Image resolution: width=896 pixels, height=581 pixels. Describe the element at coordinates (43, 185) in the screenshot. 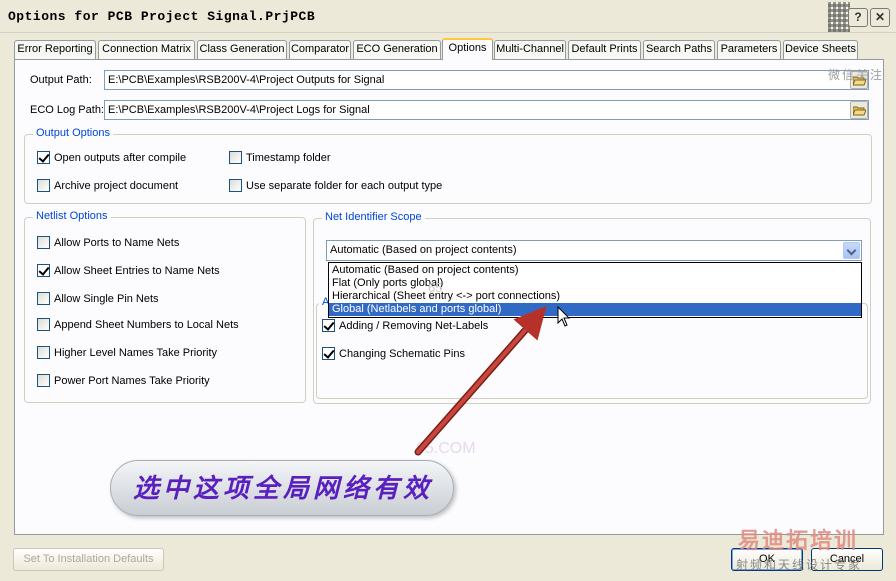

I see `archive-document-checkbox` at that location.